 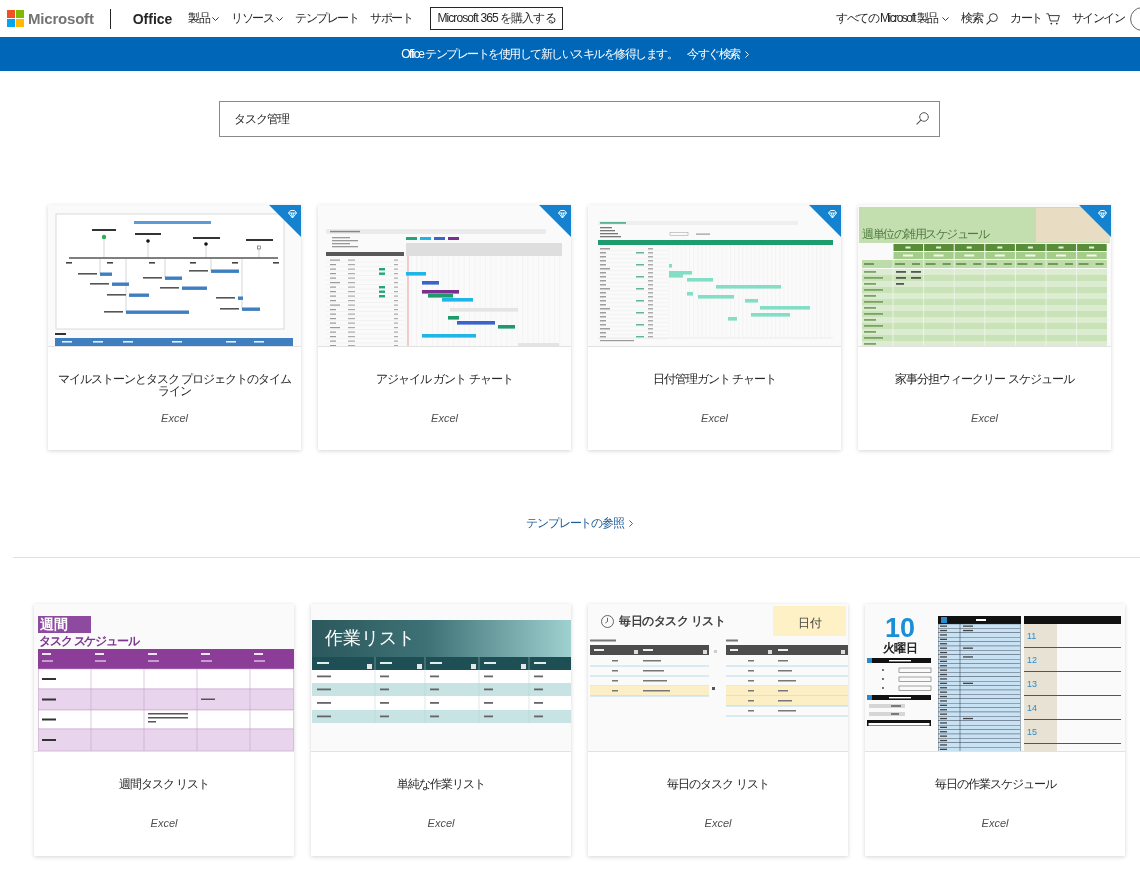 What do you see at coordinates (995, 730) in the screenshot?
I see `template-card: 10 火曜日 11 12 13 14 15 毎日の作業スケジュール Excel` at bounding box center [995, 730].